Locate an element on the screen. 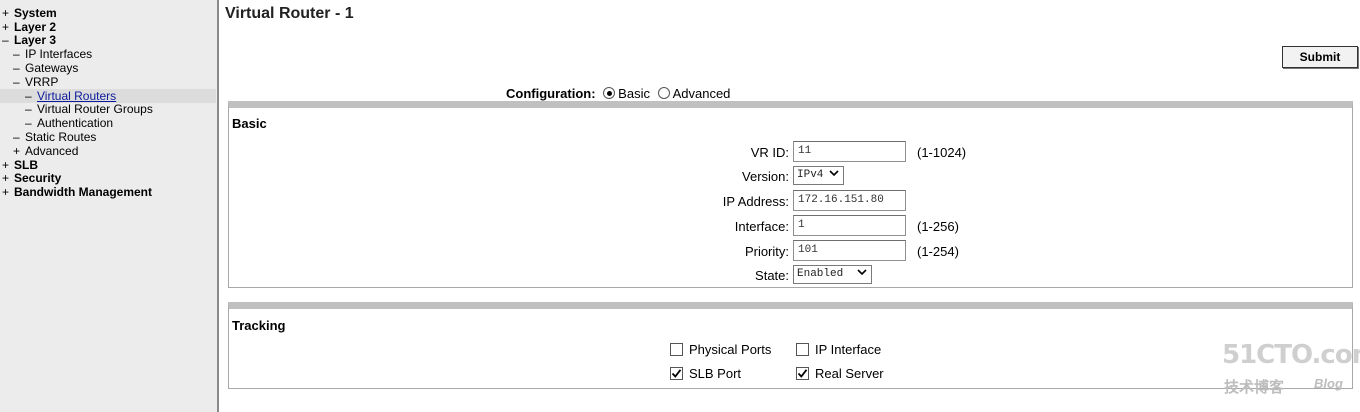  watermark-logo: 51CTO.com 技术博客 Blog is located at coordinates (1291, 370).